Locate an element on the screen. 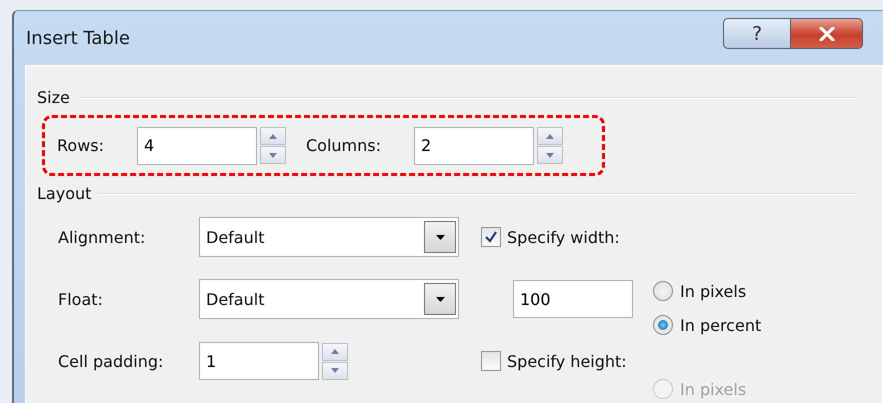  radio-label: In percent is located at coordinates (721, 325).